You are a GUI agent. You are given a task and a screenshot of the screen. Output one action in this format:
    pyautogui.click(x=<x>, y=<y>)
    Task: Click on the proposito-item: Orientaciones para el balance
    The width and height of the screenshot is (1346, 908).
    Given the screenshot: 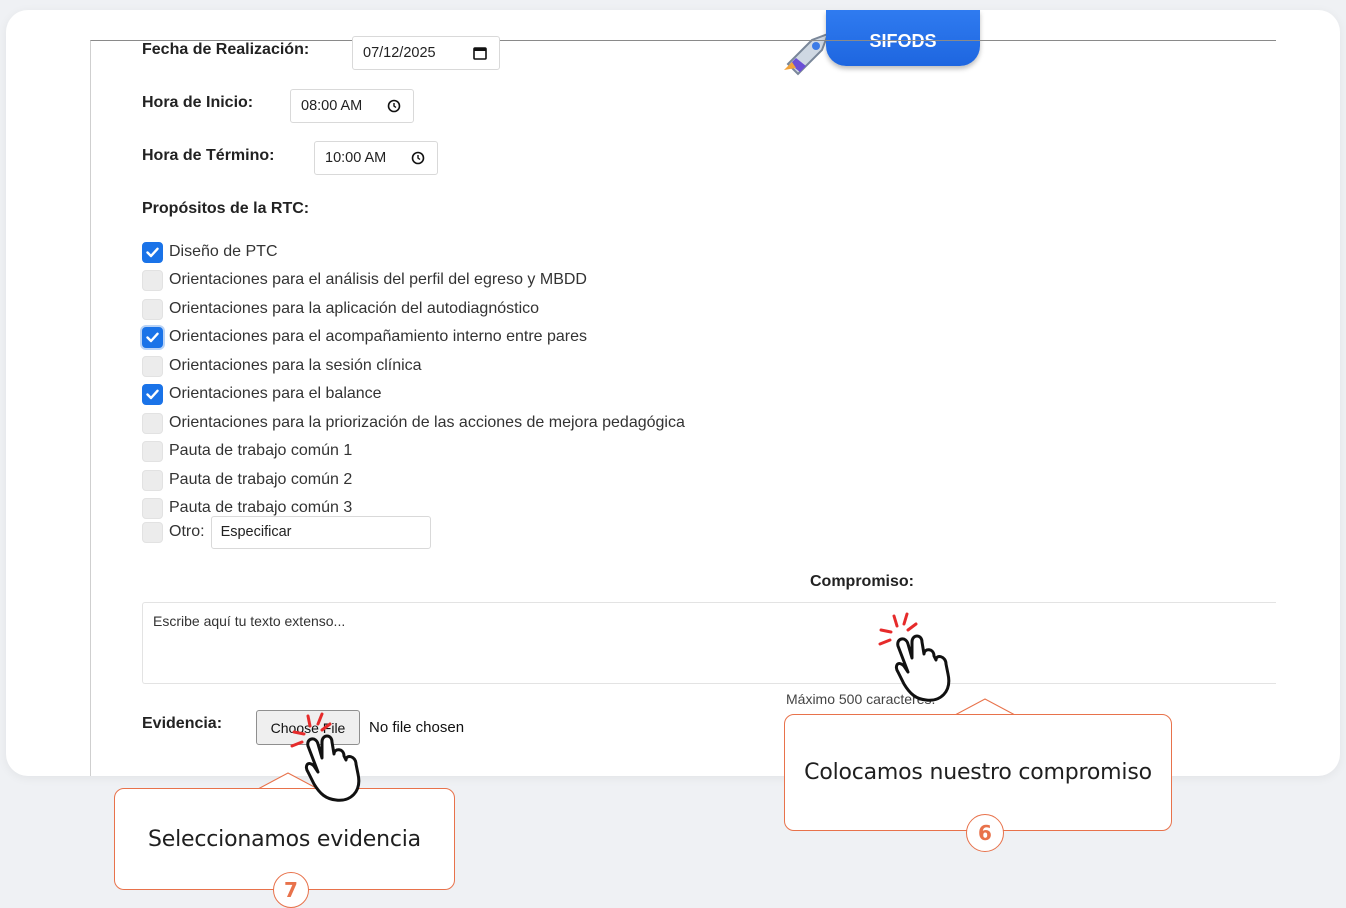 What is the action you would take?
    pyautogui.click(x=262, y=394)
    